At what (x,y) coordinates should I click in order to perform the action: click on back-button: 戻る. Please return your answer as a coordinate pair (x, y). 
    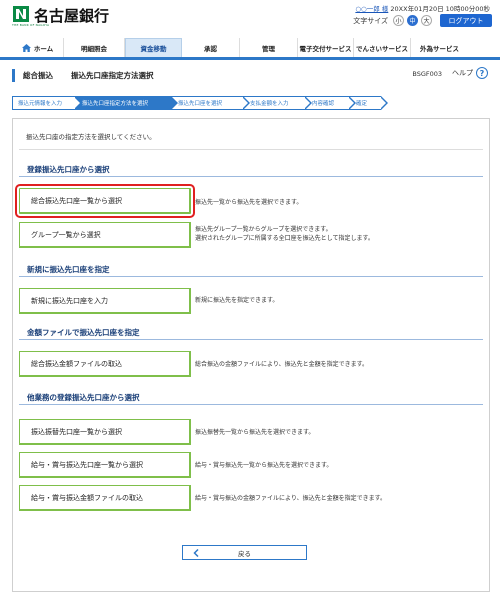
    Looking at the image, I should click on (244, 552).